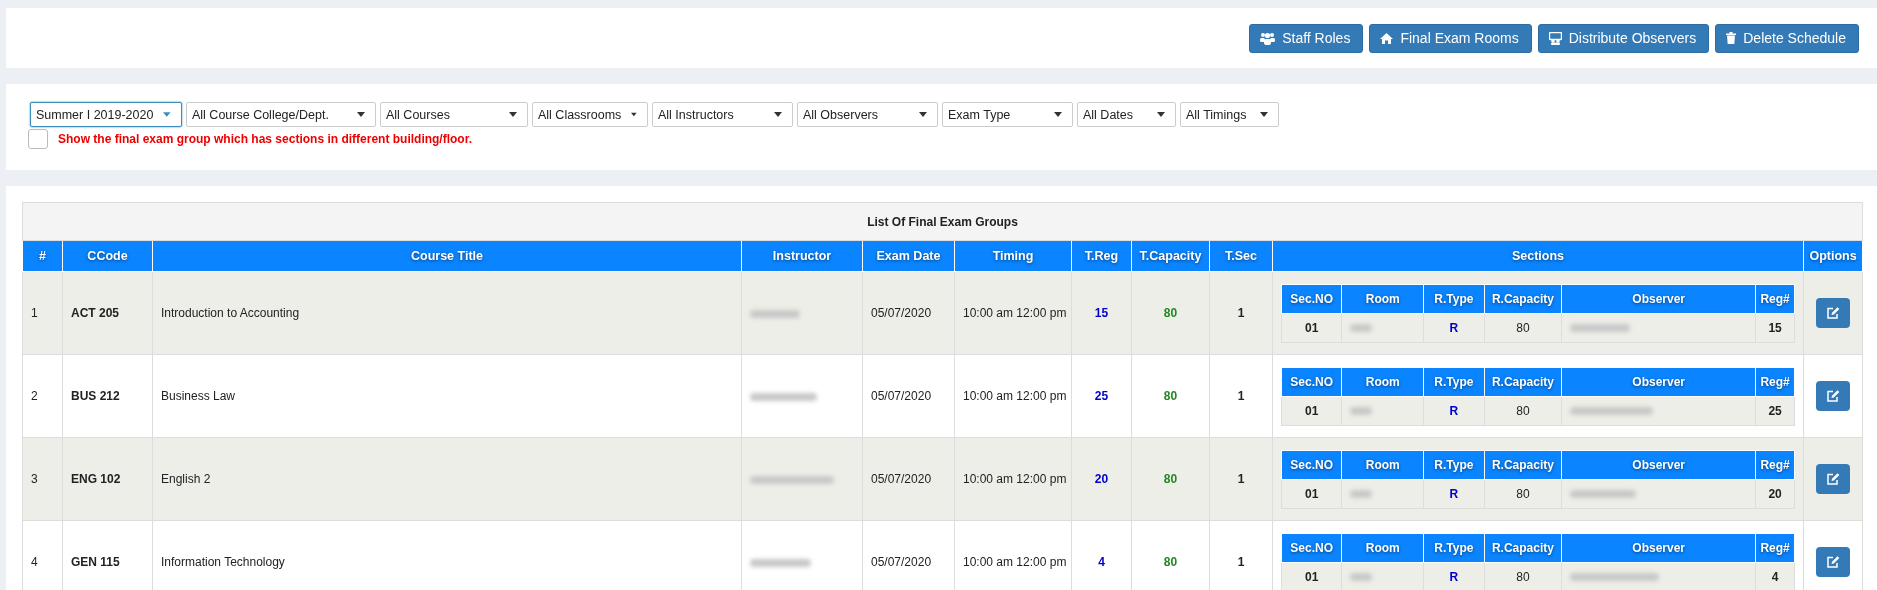 The height and width of the screenshot is (590, 1877). What do you see at coordinates (42, 396) in the screenshot?
I see `table-cell: 2` at bounding box center [42, 396].